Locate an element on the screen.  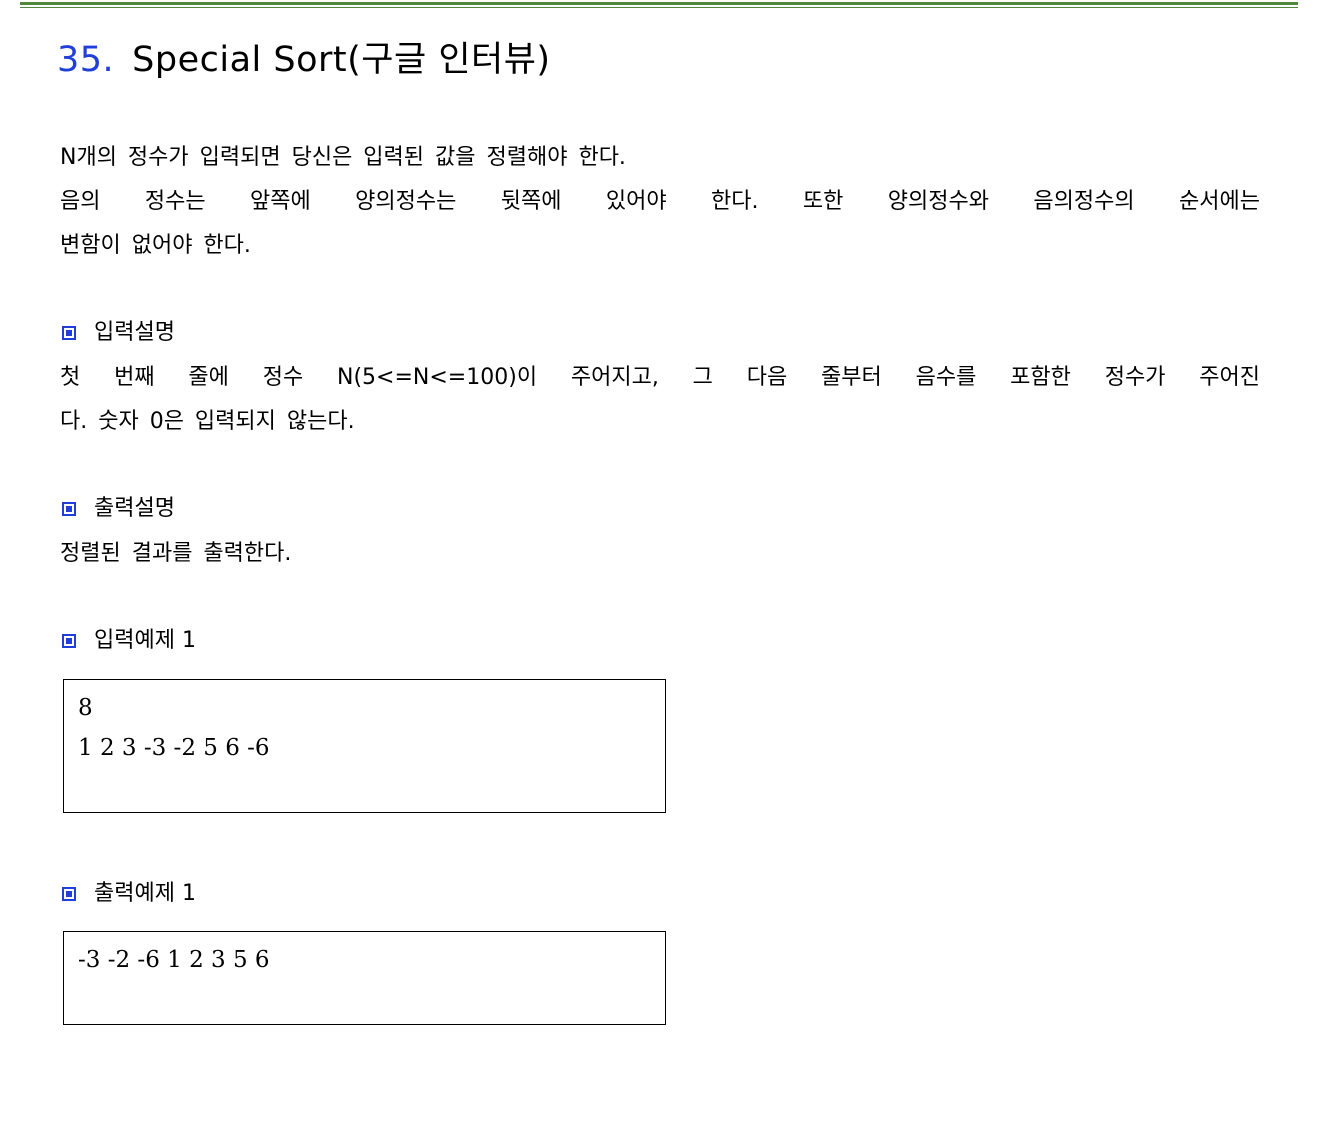
input-example-line: 1 2 3 -3 -2 5 6 -6 is located at coordinates (174, 748).